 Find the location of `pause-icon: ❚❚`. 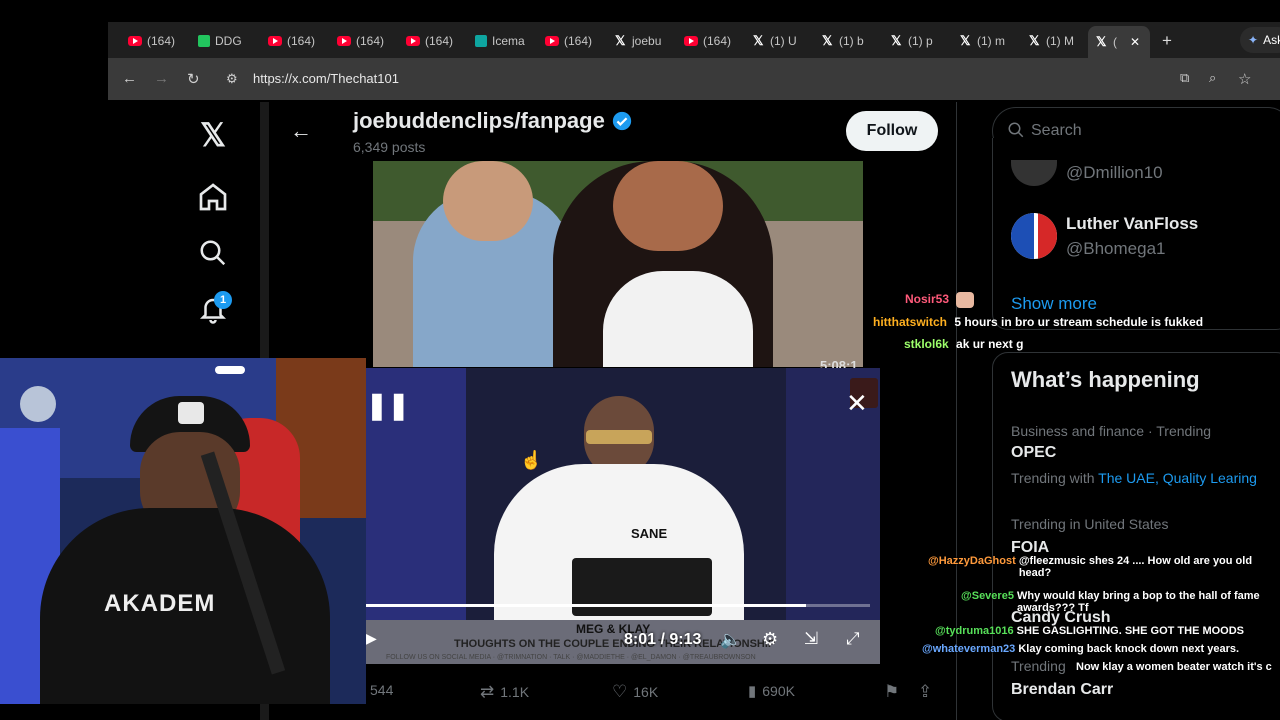

pause-icon: ❚❚ is located at coordinates (388, 405).